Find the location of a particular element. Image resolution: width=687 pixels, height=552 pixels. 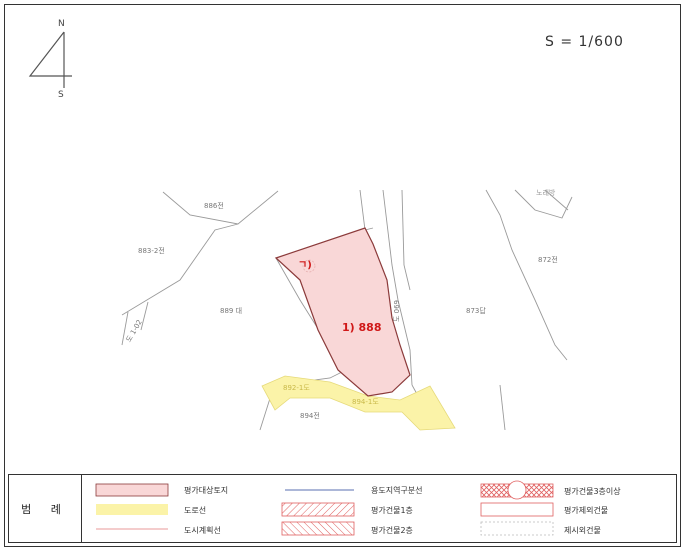

legend-label-excluded: 평가제외건물 is located at coordinates (586, 510).